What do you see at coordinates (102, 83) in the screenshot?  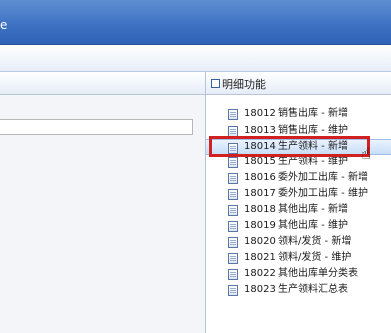 I see `left-panel-header` at bounding box center [102, 83].